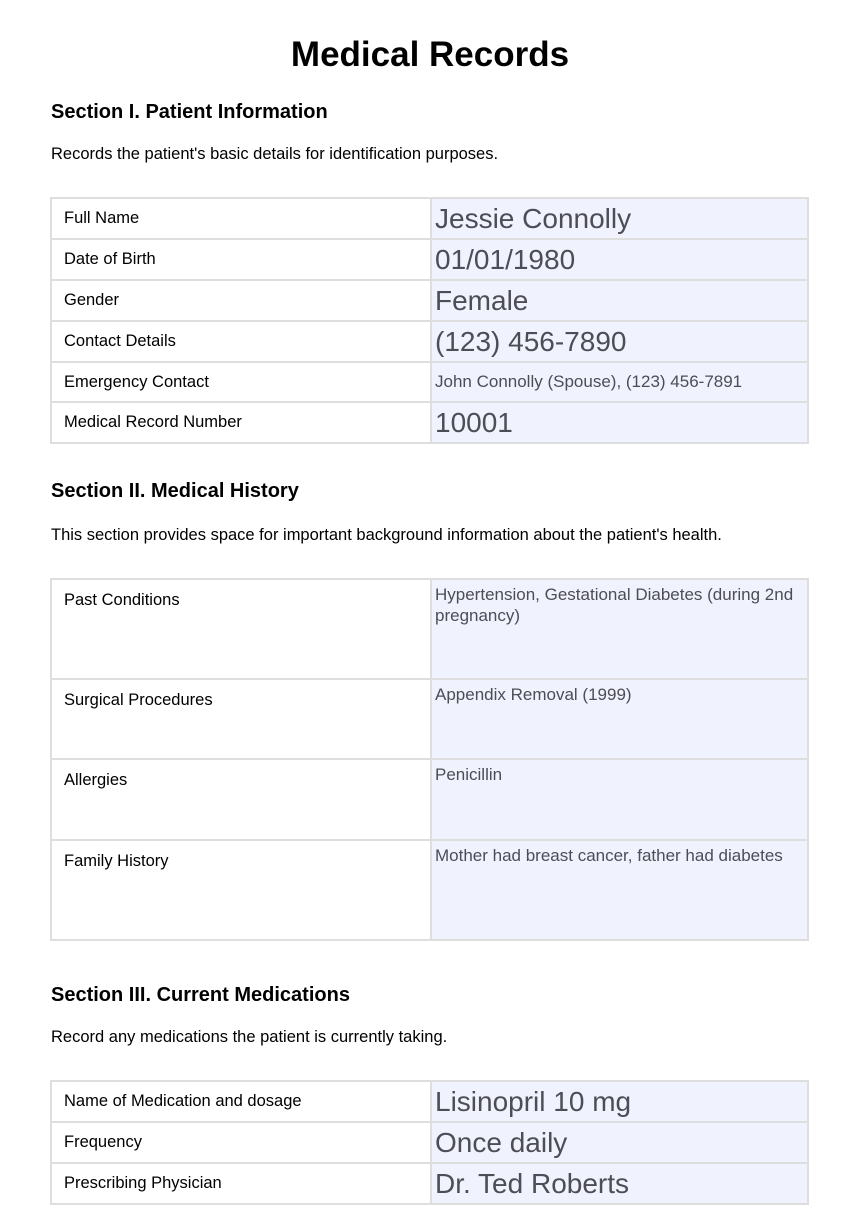 The height and width of the screenshot is (1224, 866). What do you see at coordinates (241, 719) in the screenshot?
I see `surgical-procedures-label: Surgical Procedures` at bounding box center [241, 719].